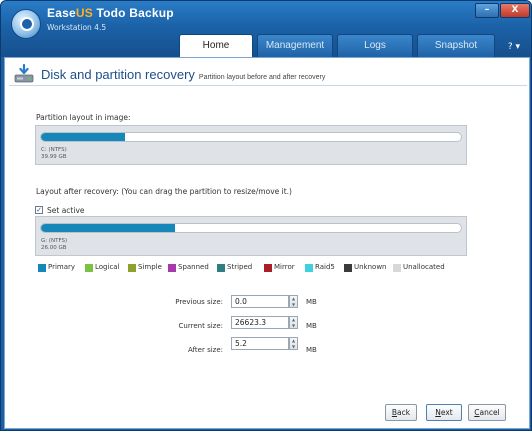  I want to click on primary-swatch, so click(42, 268).